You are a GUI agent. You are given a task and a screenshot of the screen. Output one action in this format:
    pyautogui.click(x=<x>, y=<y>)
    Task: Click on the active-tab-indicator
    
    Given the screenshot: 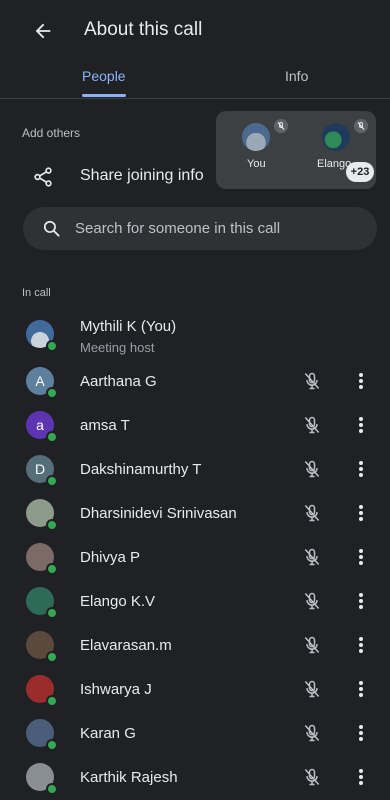 What is the action you would take?
    pyautogui.click(x=104, y=95)
    